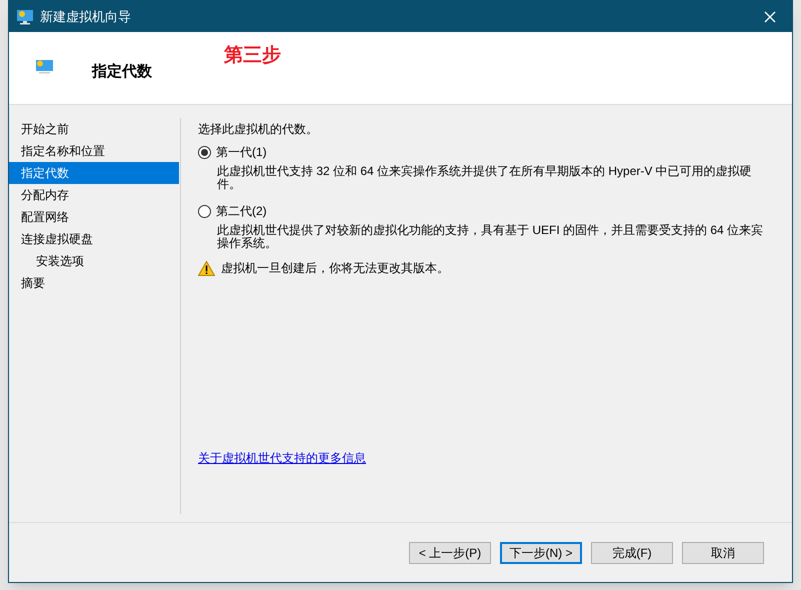 The image size is (801, 590). Describe the element at coordinates (258, 129) in the screenshot. I see `prompt-text: 选择此虚拟机的代数。` at that location.